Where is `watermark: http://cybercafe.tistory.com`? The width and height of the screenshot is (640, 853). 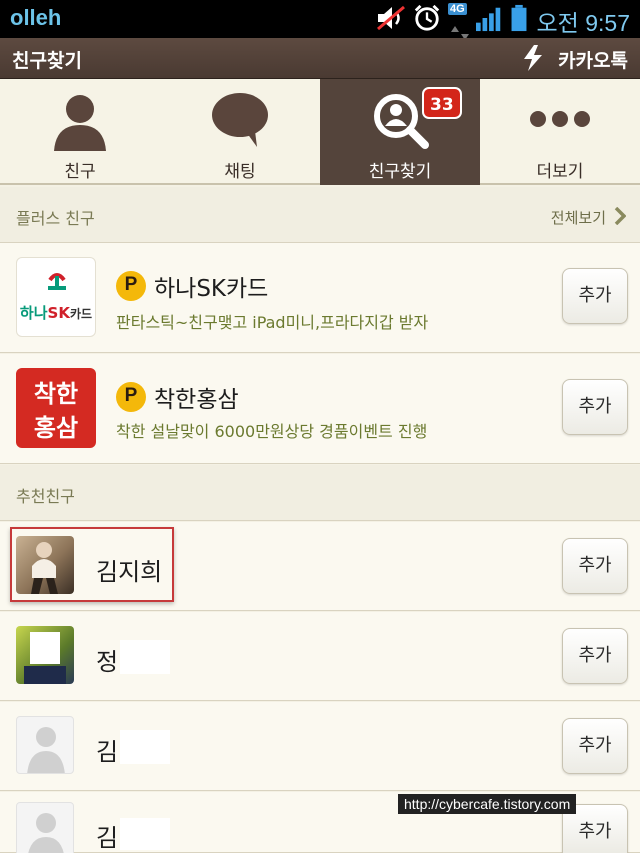 watermark: http://cybercafe.tistory.com is located at coordinates (487, 804).